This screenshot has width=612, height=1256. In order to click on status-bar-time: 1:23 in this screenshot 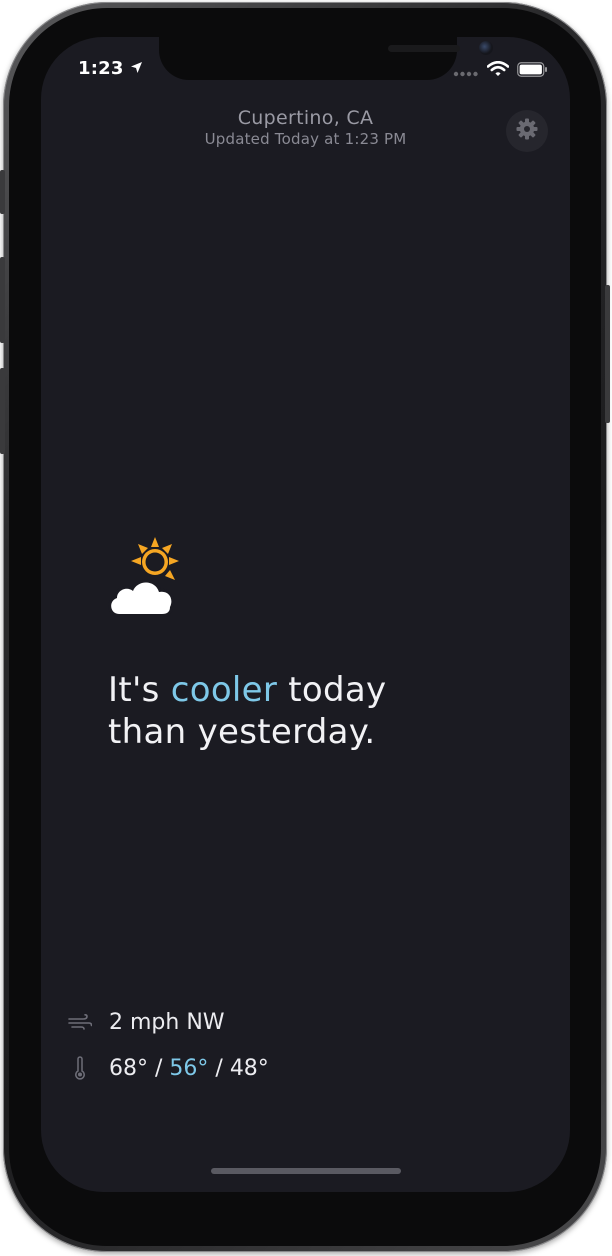, I will do `click(110, 68)`.